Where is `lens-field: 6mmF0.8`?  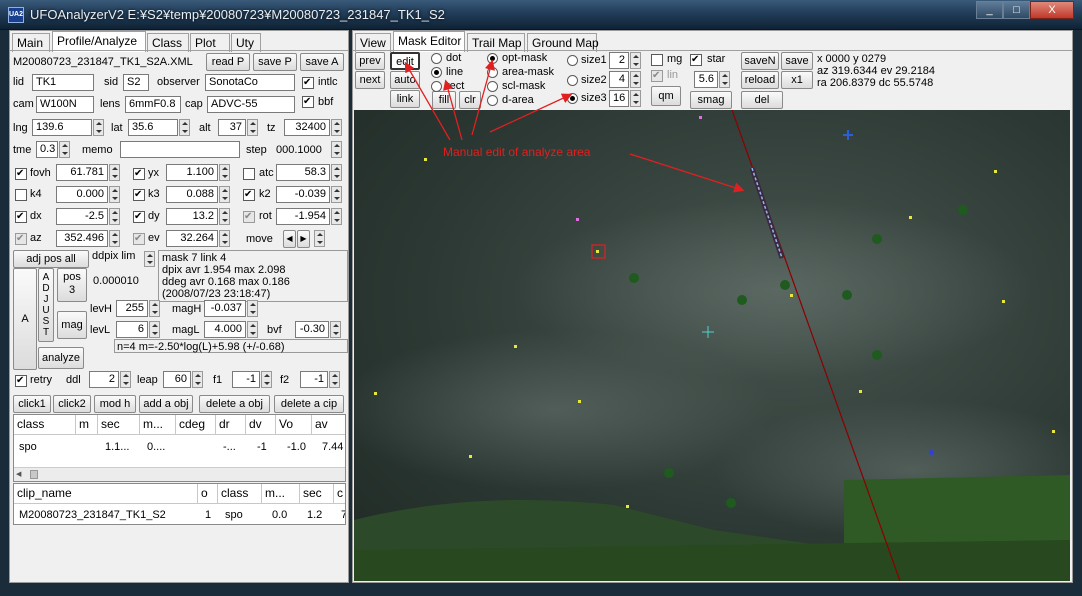
lens-field: 6mmF0.8 is located at coordinates (153, 104).